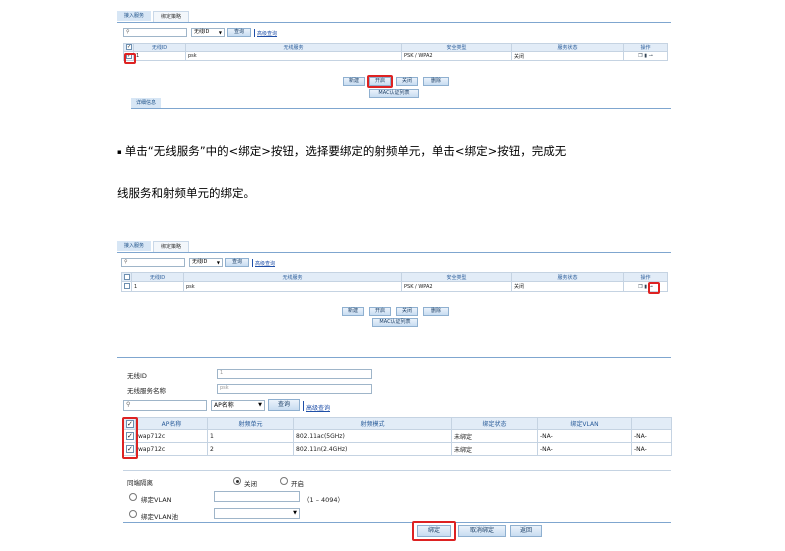 The image size is (785, 551). I want to click on bind-vlan-input, so click(257, 496).